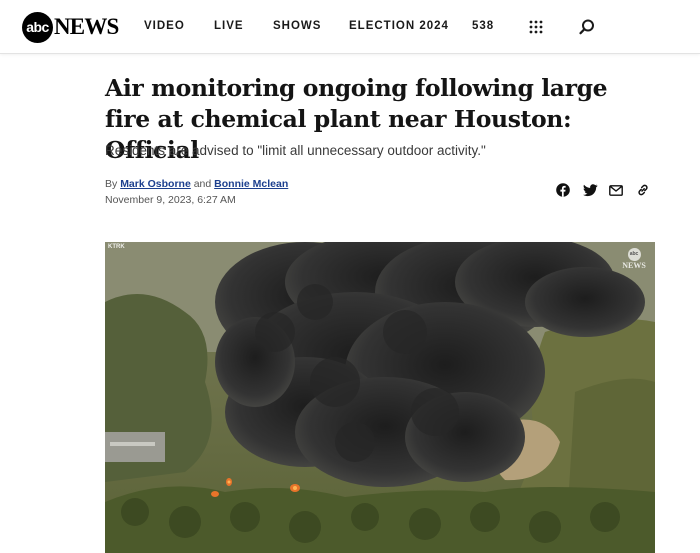 The image size is (700, 553). What do you see at coordinates (590, 190) in the screenshot?
I see `twitter-icon` at bounding box center [590, 190].